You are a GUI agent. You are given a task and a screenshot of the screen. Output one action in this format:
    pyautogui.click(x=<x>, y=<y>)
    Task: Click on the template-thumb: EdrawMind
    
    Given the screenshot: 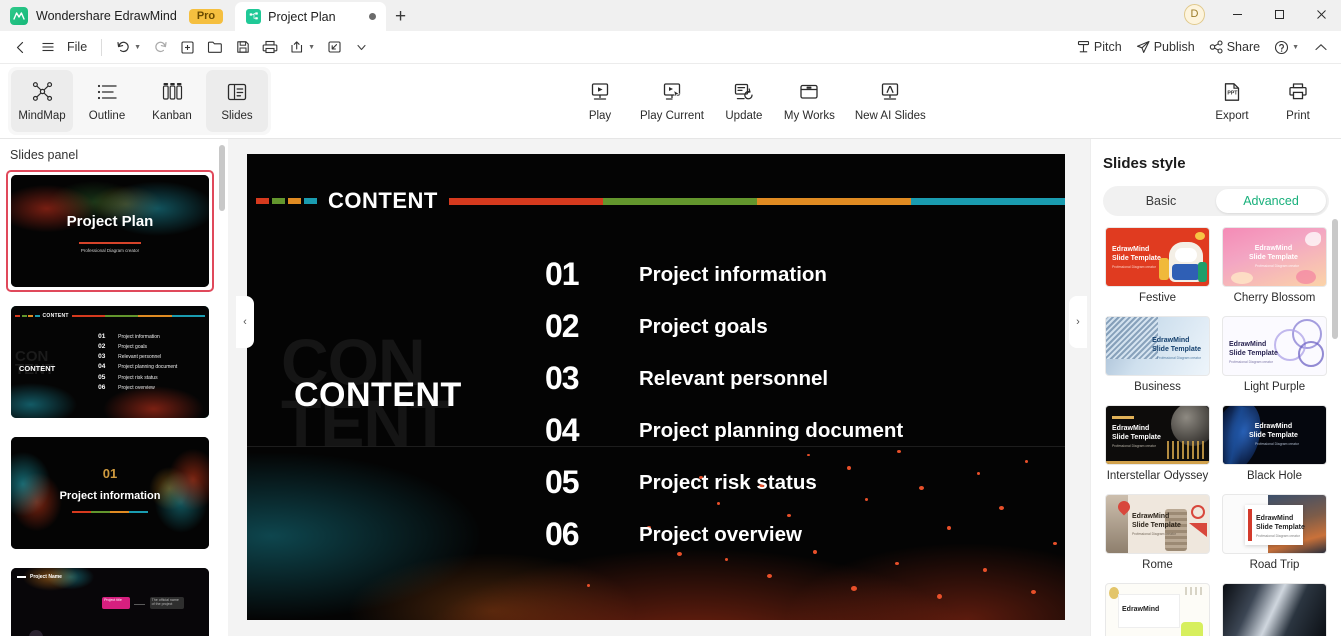 What is the action you would take?
    pyautogui.click(x=1157, y=609)
    